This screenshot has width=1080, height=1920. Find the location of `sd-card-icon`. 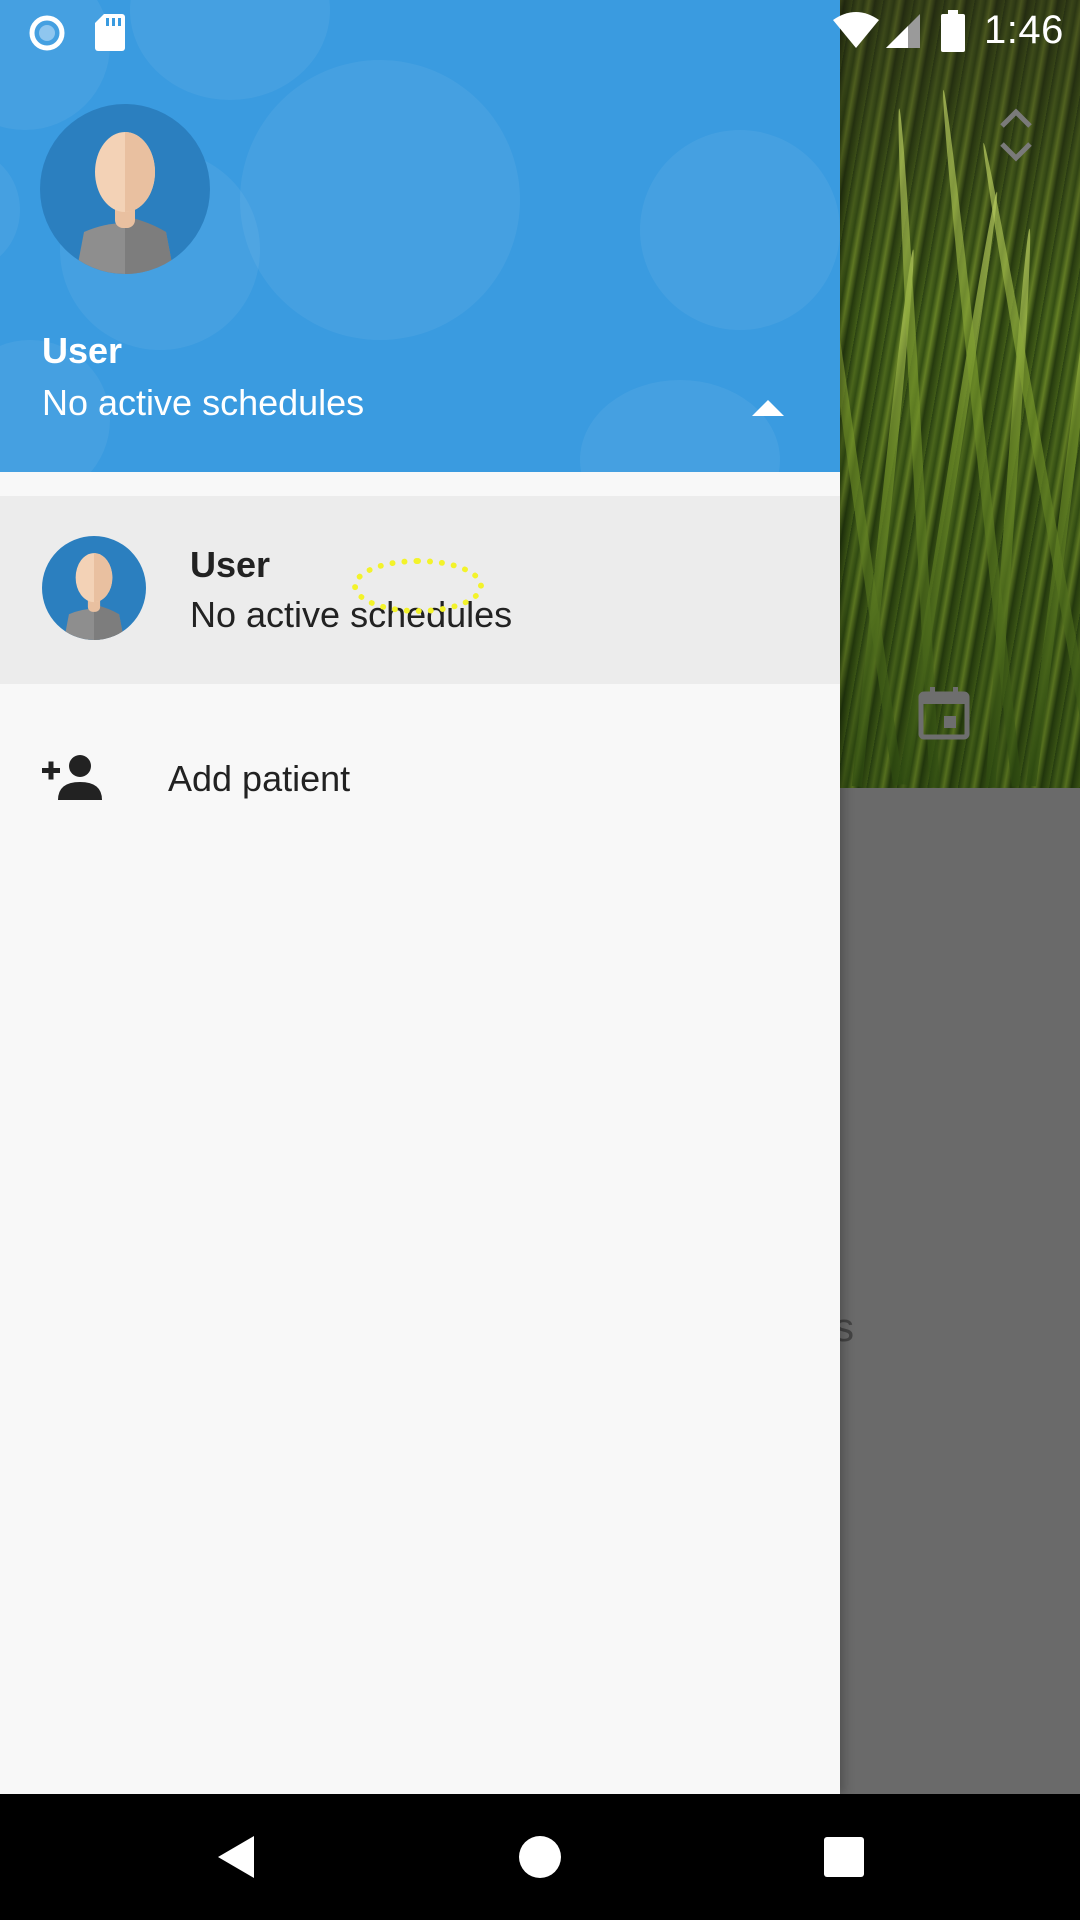

sd-card-icon is located at coordinates (110, 32).